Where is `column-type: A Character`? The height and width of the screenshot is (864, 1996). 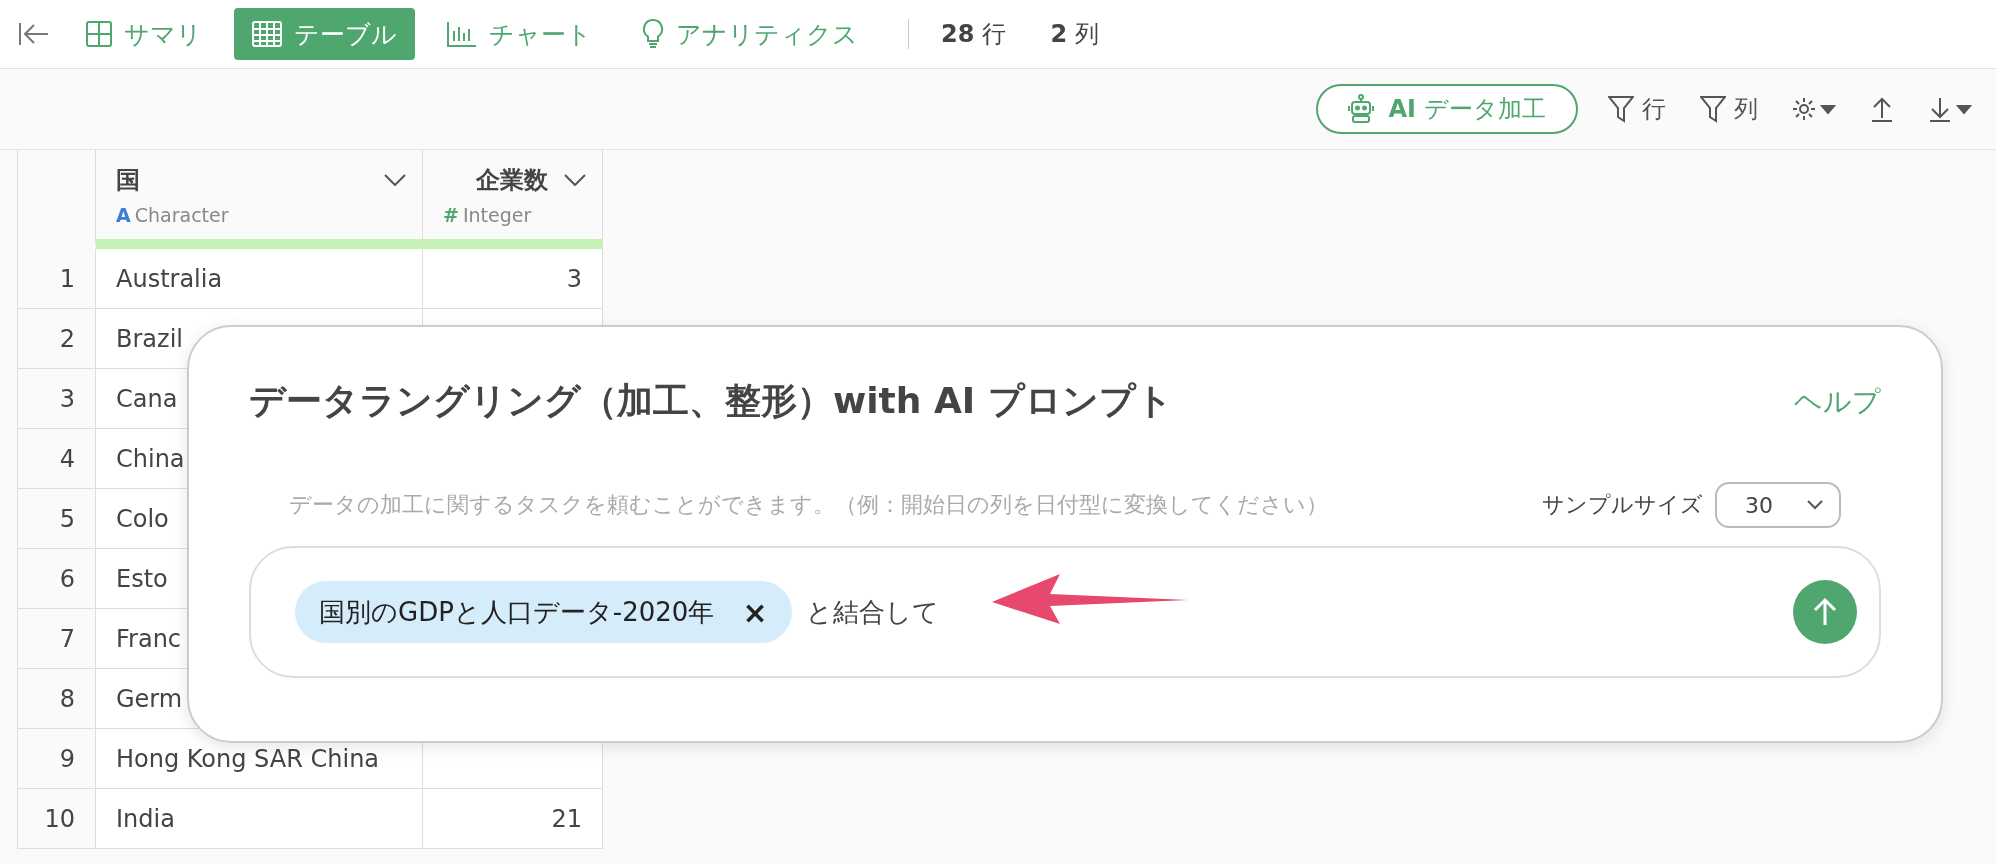 column-type: A Character is located at coordinates (173, 215).